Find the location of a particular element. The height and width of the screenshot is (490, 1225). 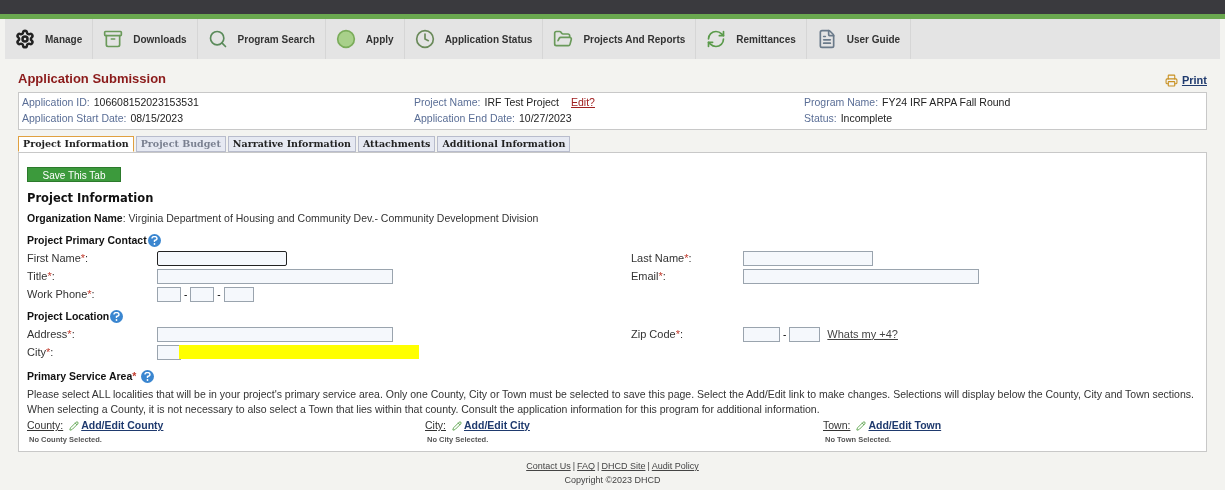

save-button: Save This Tab is located at coordinates (74, 174).